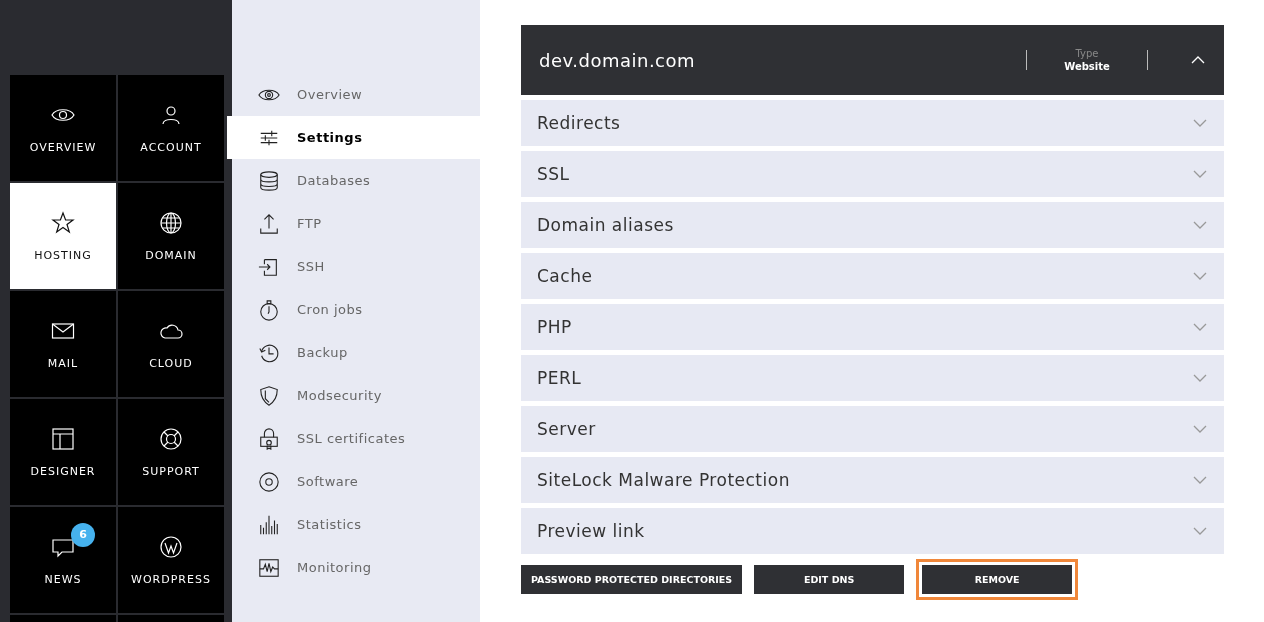 The width and height of the screenshot is (1264, 622). What do you see at coordinates (872, 174) in the screenshot?
I see `accordion-section: SSL` at bounding box center [872, 174].